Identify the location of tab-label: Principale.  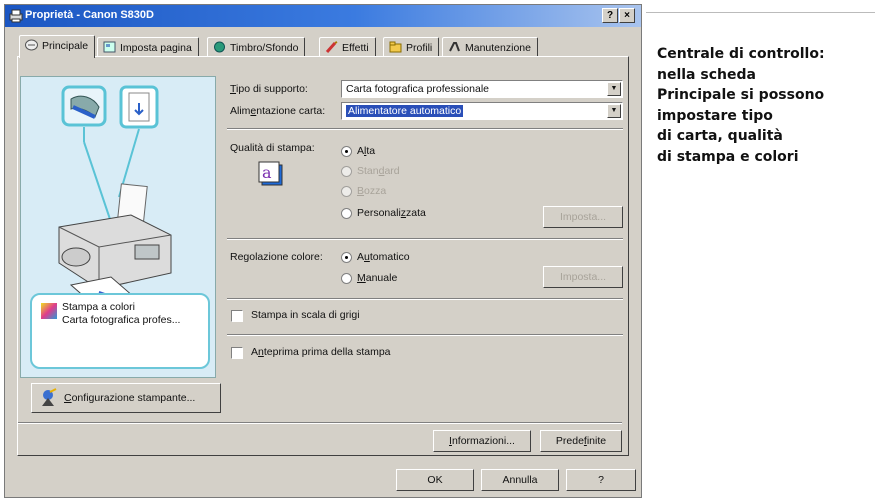
(65, 46).